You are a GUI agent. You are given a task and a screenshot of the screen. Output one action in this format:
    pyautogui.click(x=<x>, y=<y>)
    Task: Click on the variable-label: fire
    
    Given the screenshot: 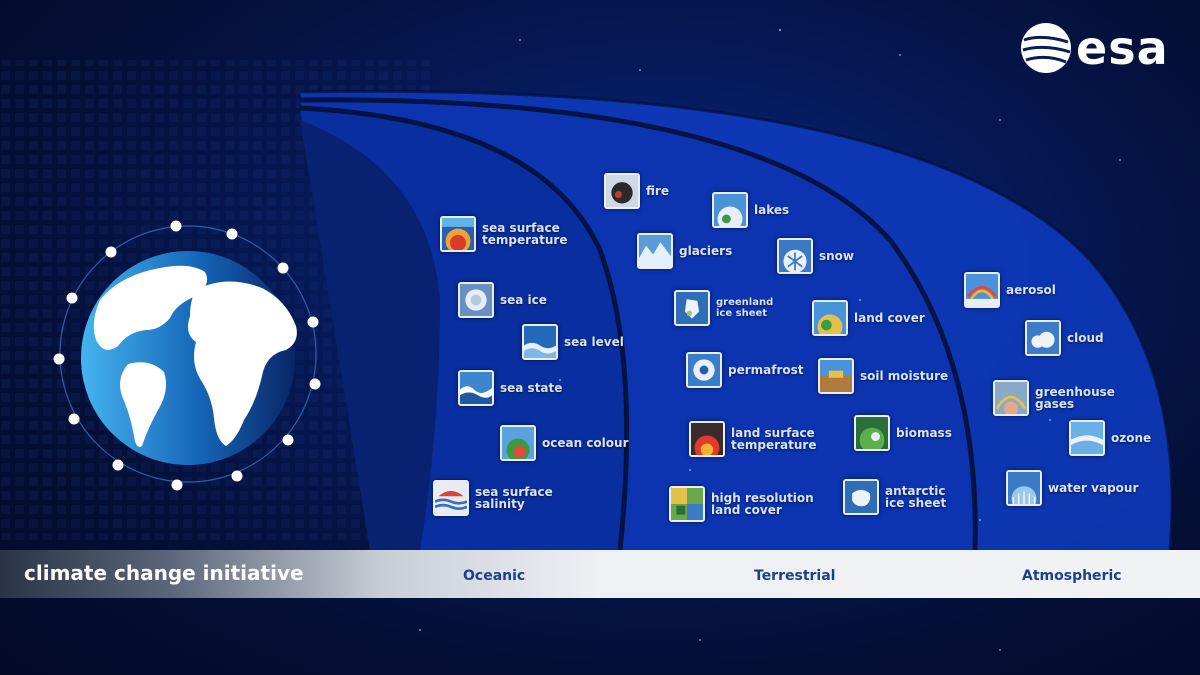 What is the action you would take?
    pyautogui.click(x=657, y=191)
    